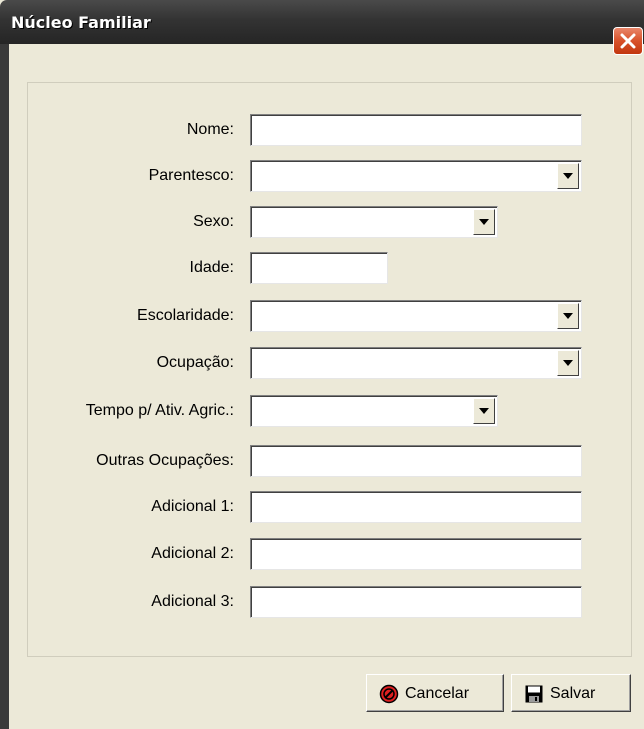 The width and height of the screenshot is (644, 729). What do you see at coordinates (416, 602) in the screenshot?
I see `adicional-3-input` at bounding box center [416, 602].